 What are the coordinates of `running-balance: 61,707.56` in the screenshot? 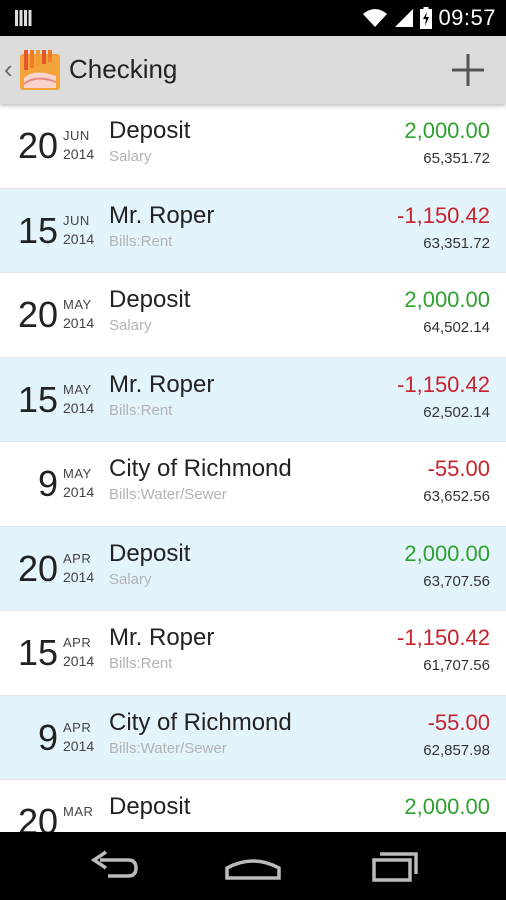 It's located at (456, 665).